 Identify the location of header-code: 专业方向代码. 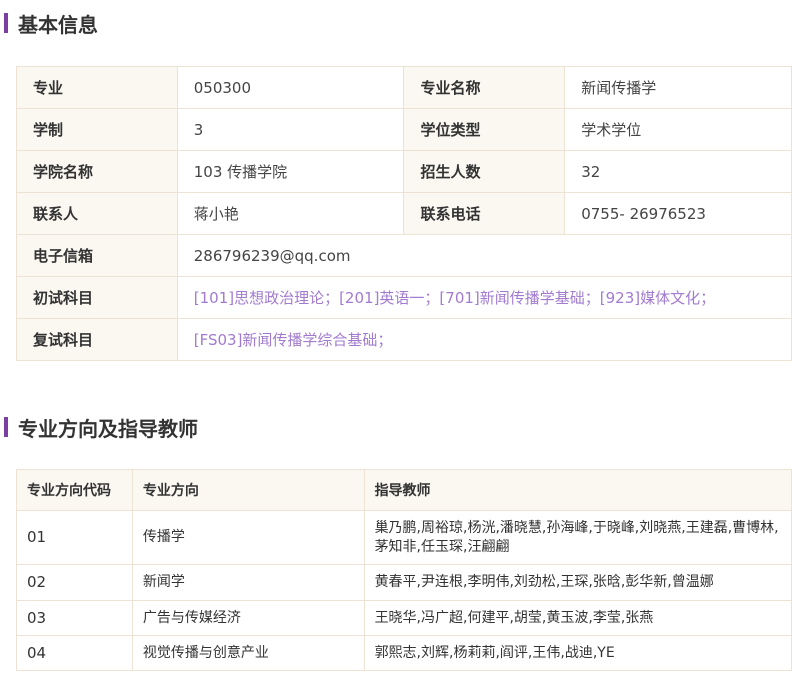
(74, 490).